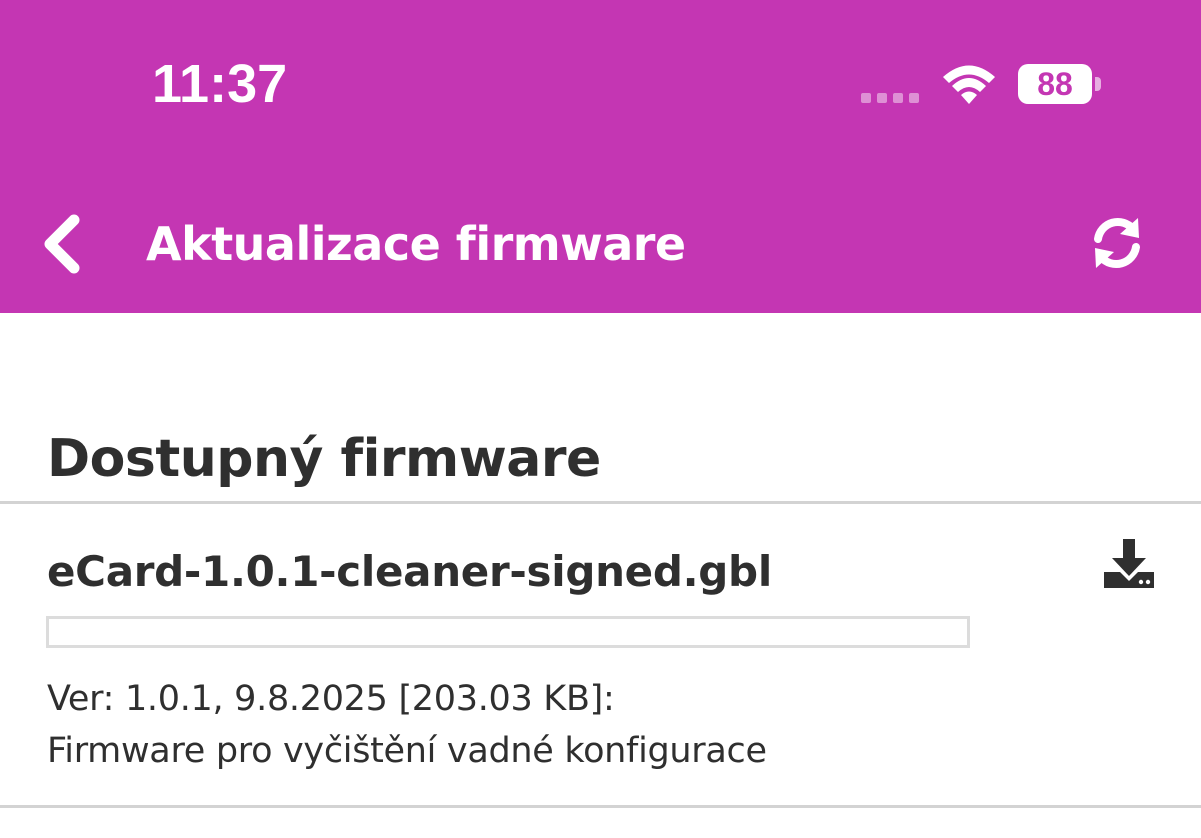 The height and width of the screenshot is (838, 1201). Describe the element at coordinates (324, 459) in the screenshot. I see `section-title: Dostupný firmware` at that location.